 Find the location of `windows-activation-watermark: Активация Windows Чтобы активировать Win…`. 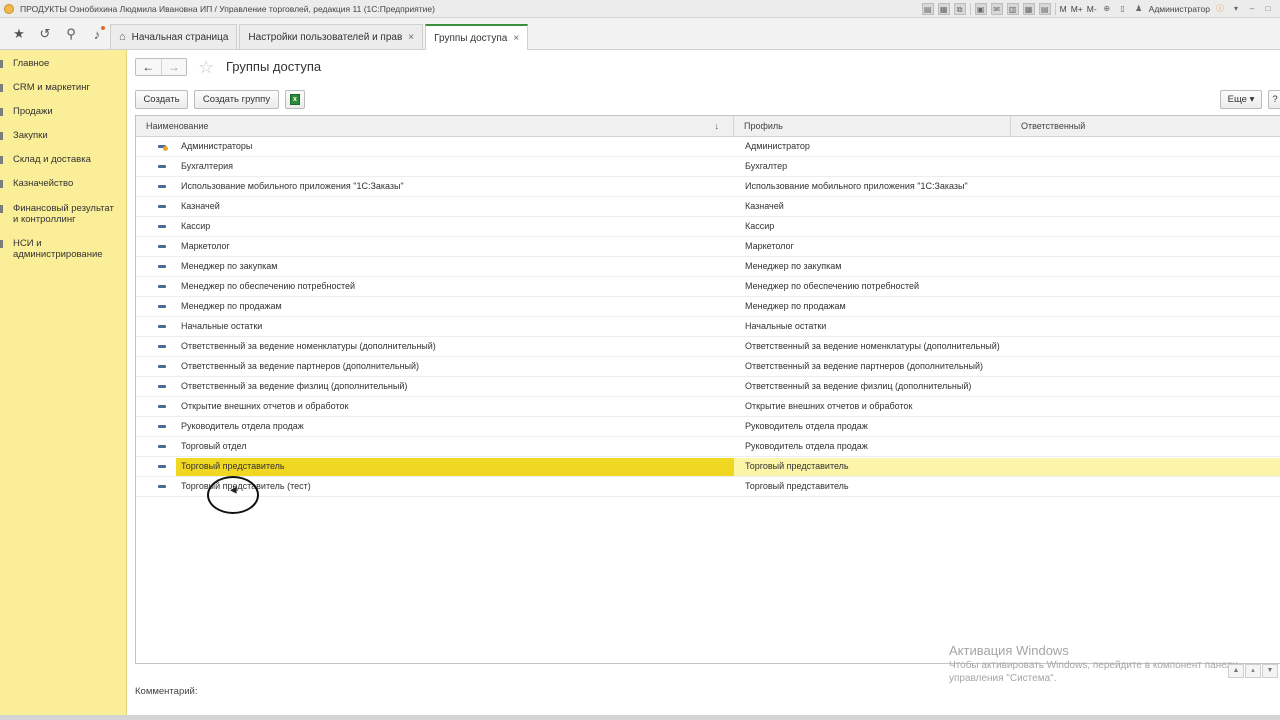

windows-activation-watermark: Активация Windows Чтобы активировать Win… is located at coordinates (1104, 664).